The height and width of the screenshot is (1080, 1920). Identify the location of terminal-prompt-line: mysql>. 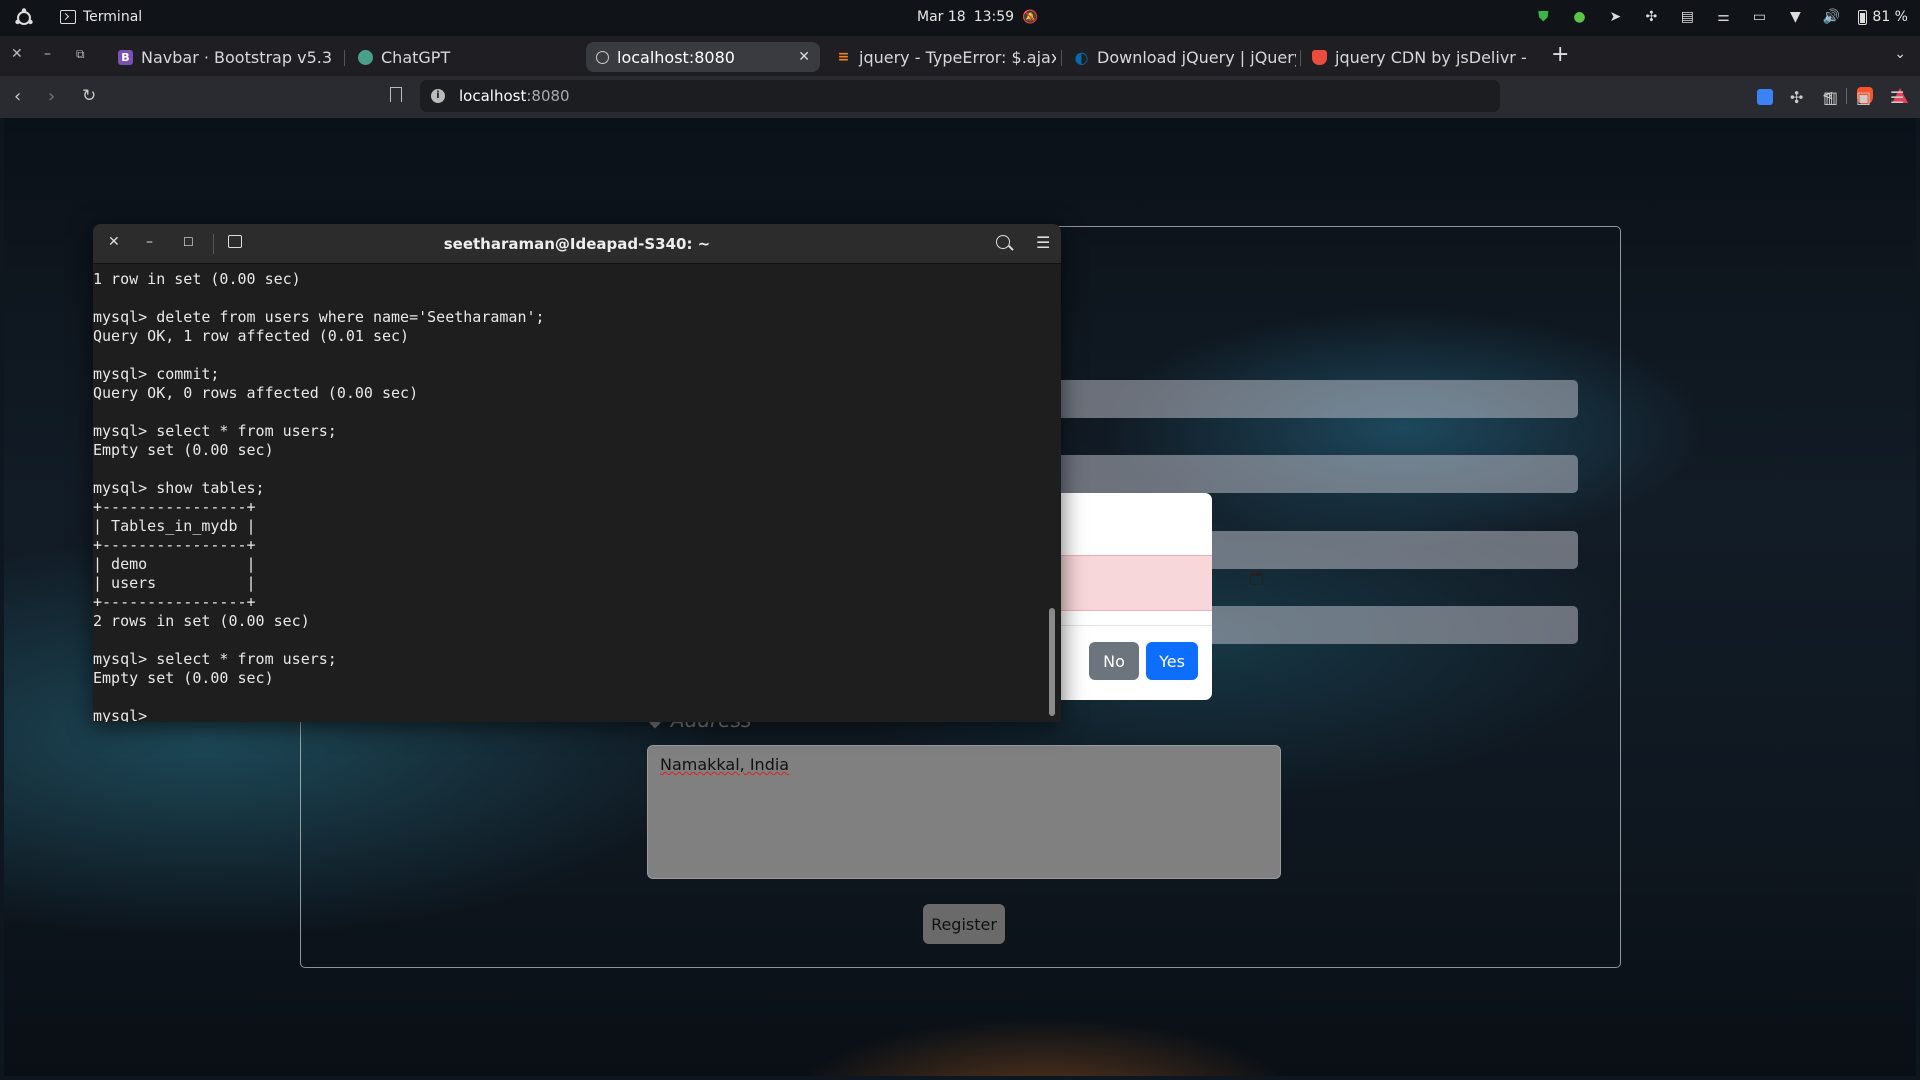
(570, 714).